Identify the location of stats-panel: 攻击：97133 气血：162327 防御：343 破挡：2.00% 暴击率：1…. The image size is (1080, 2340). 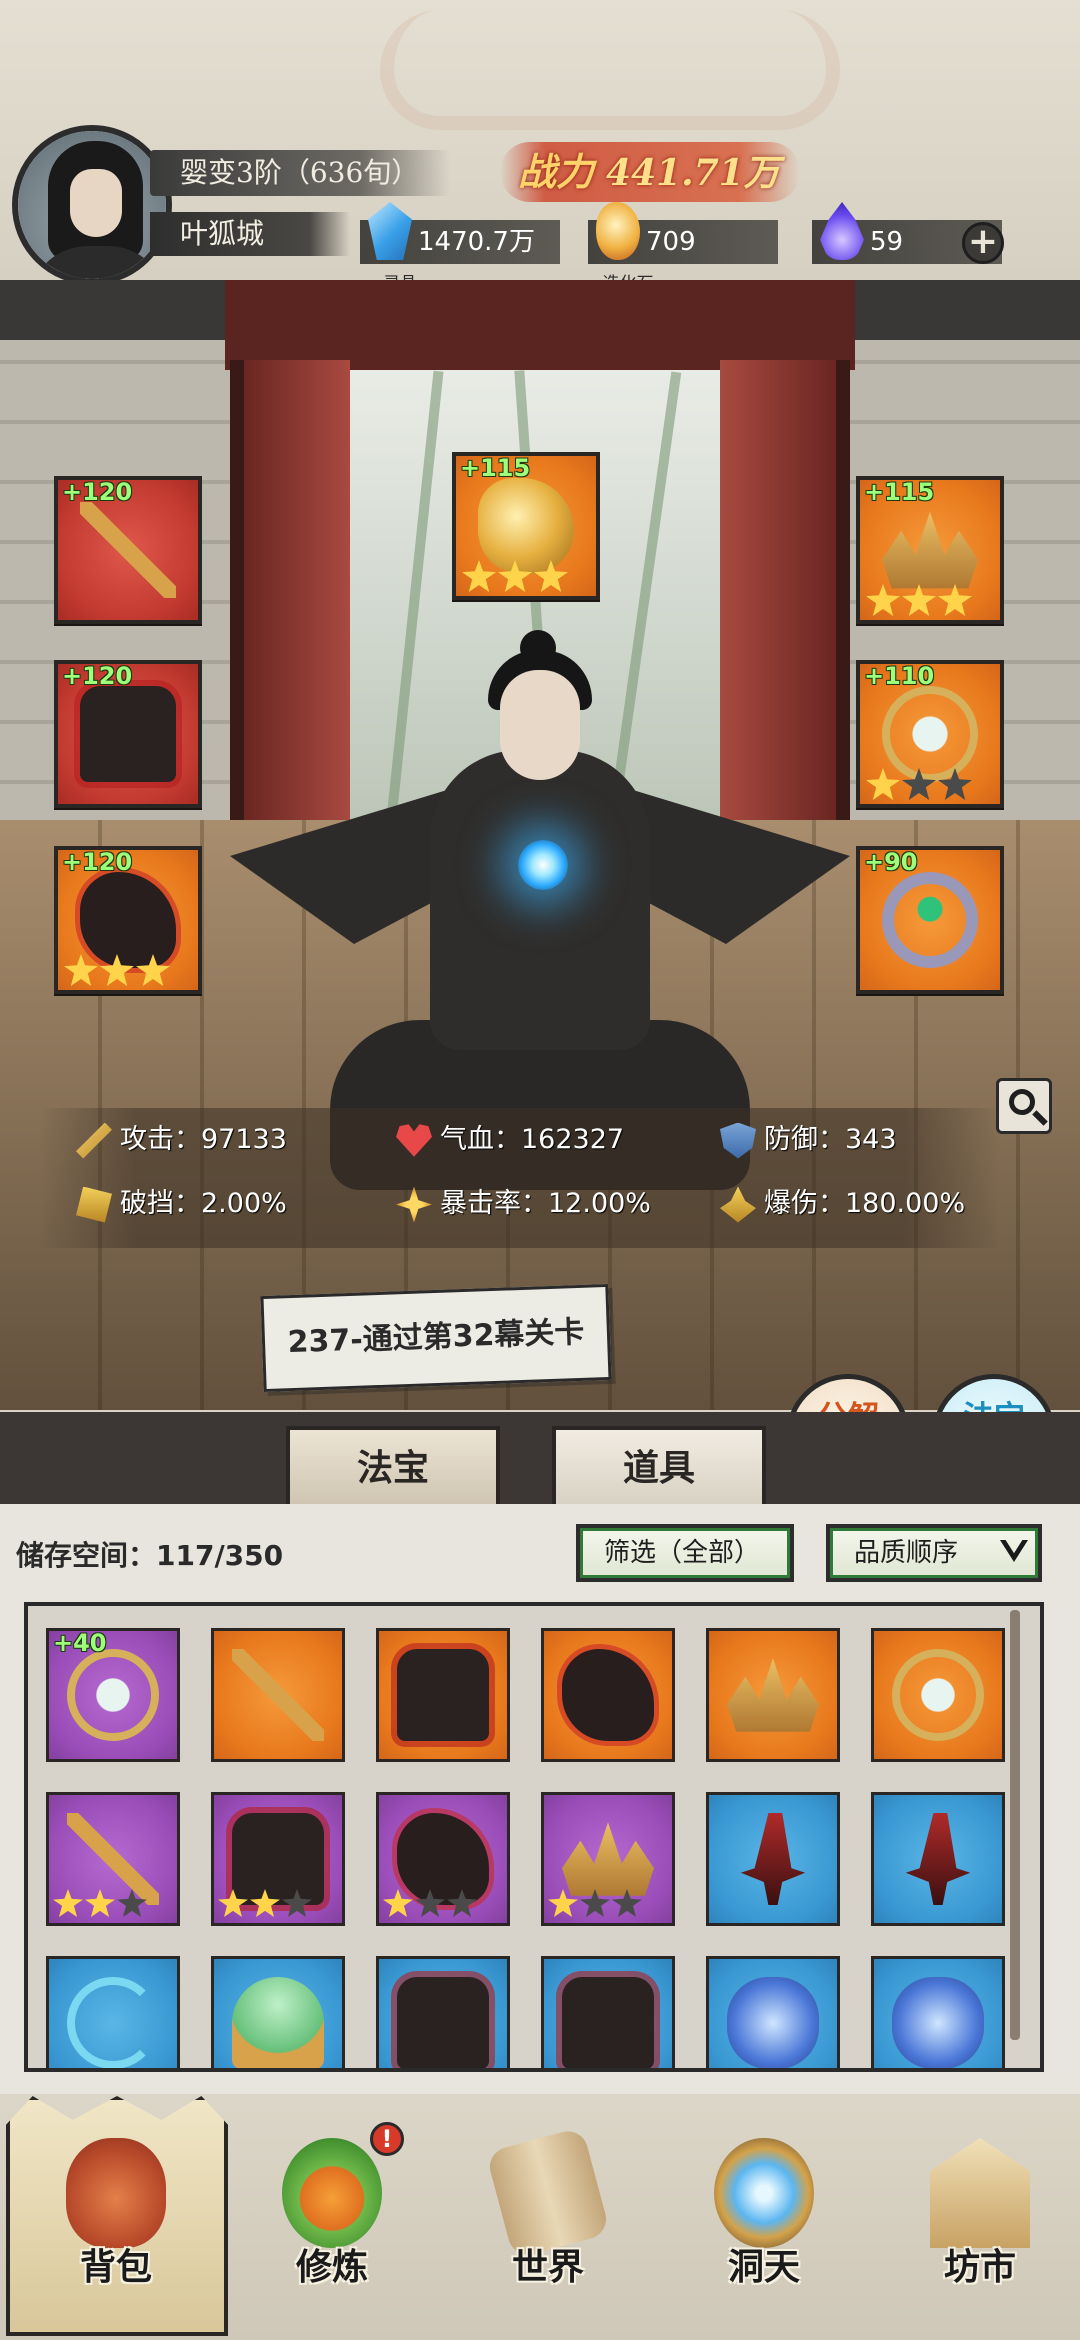
(520, 1178).